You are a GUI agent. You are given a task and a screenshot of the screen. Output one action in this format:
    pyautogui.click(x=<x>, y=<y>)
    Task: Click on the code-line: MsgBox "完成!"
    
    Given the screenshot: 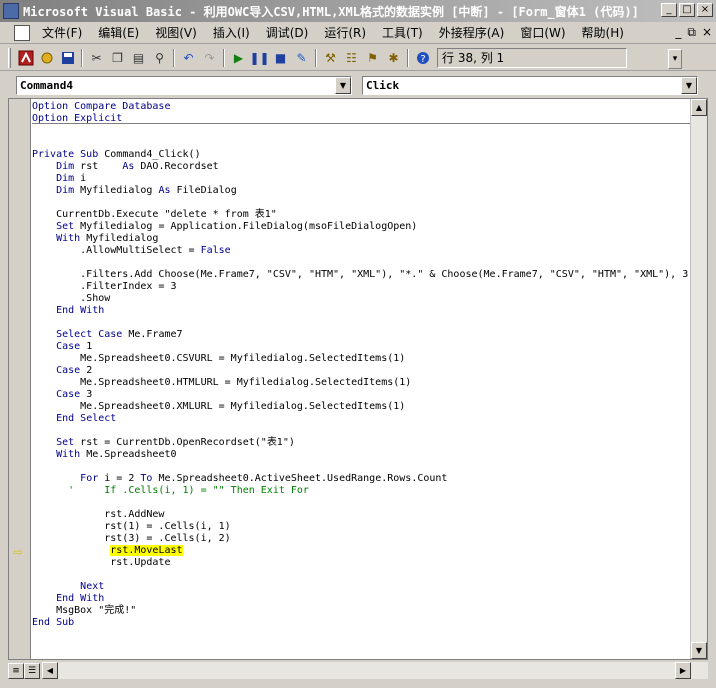 What is the action you would take?
    pyautogui.click(x=360, y=611)
    